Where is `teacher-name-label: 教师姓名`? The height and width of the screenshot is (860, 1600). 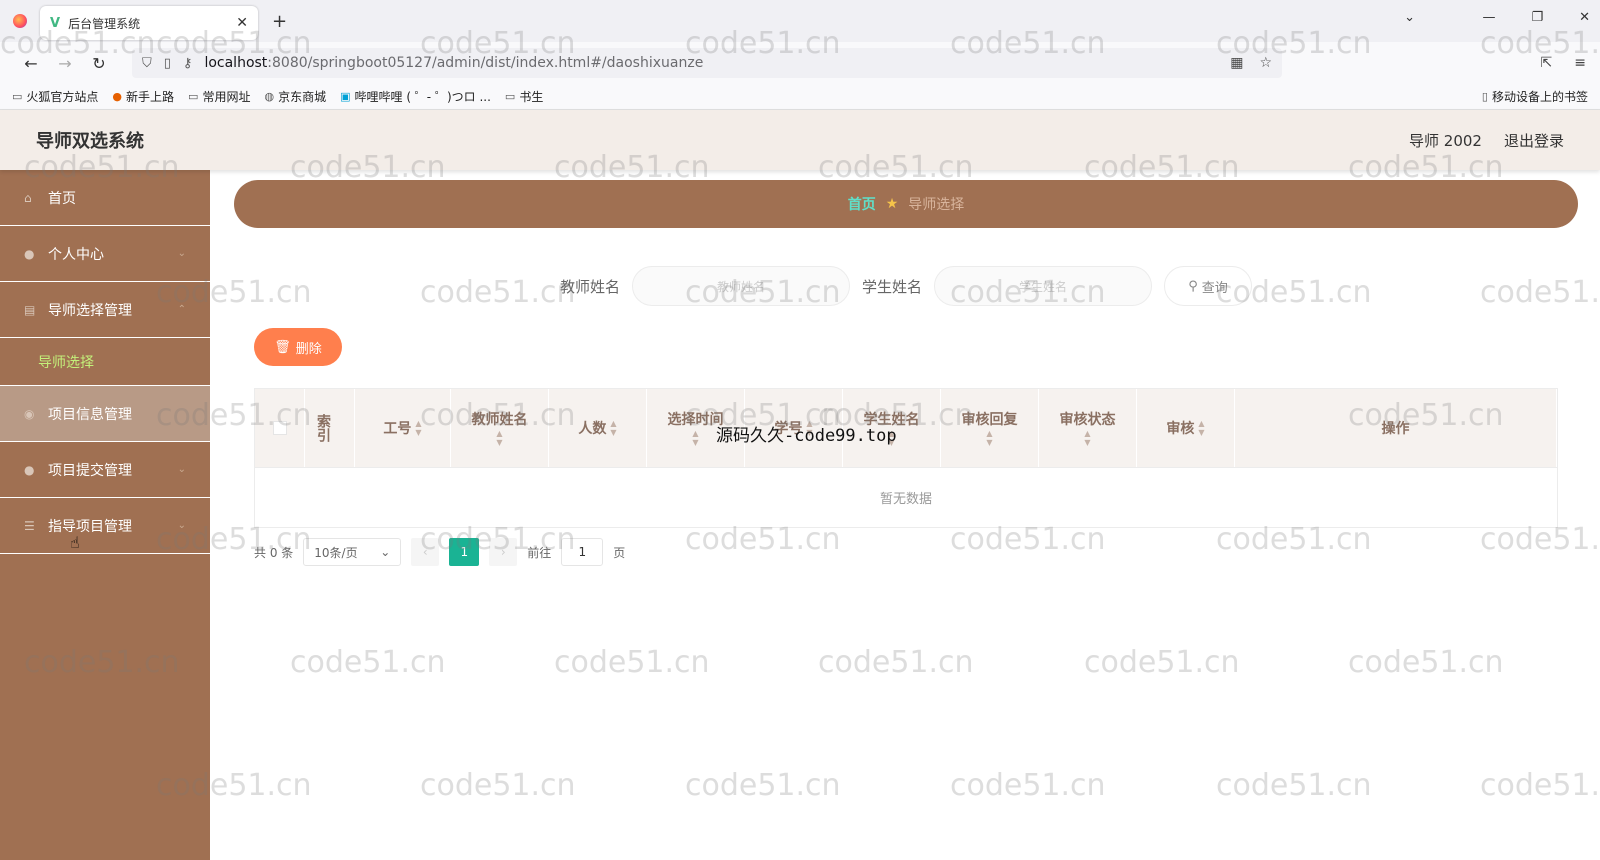 teacher-name-label: 教师姓名 is located at coordinates (589, 286).